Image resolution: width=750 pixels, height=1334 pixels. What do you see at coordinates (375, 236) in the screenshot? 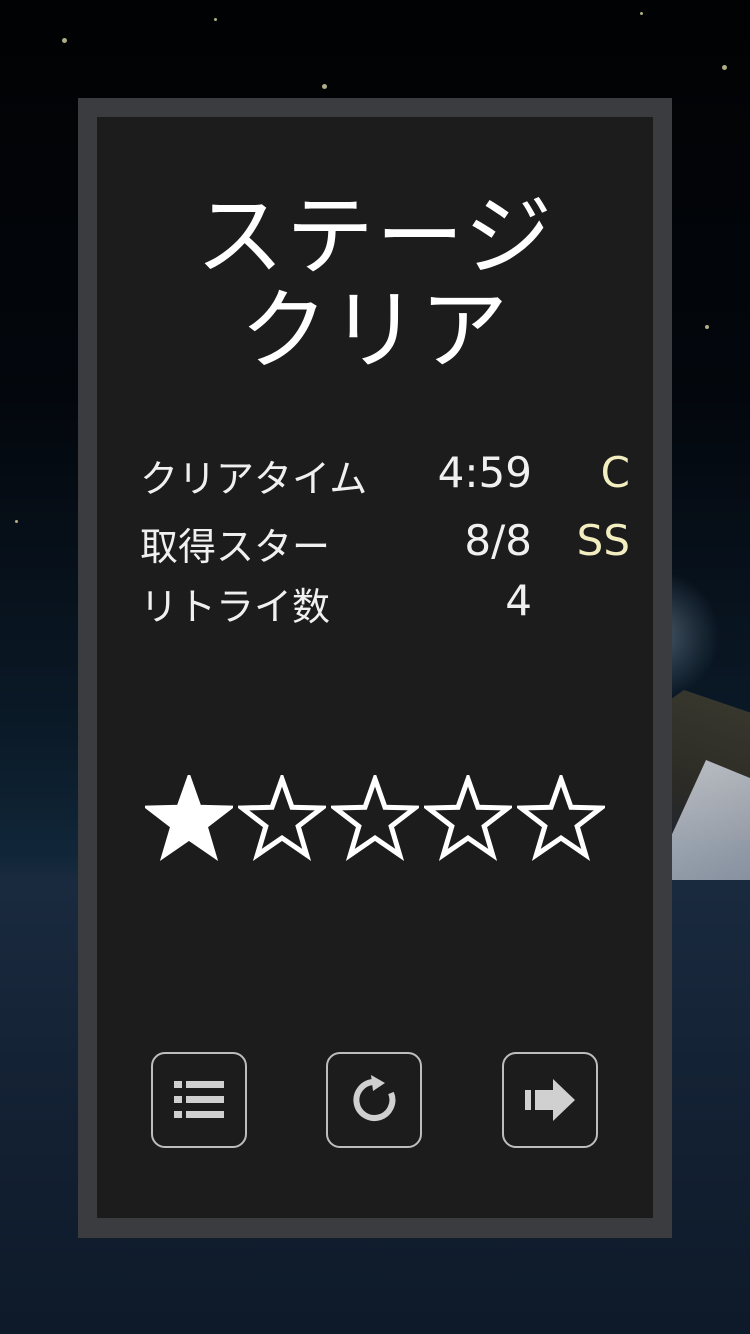
I see `title-line-1: ステージ` at bounding box center [375, 236].